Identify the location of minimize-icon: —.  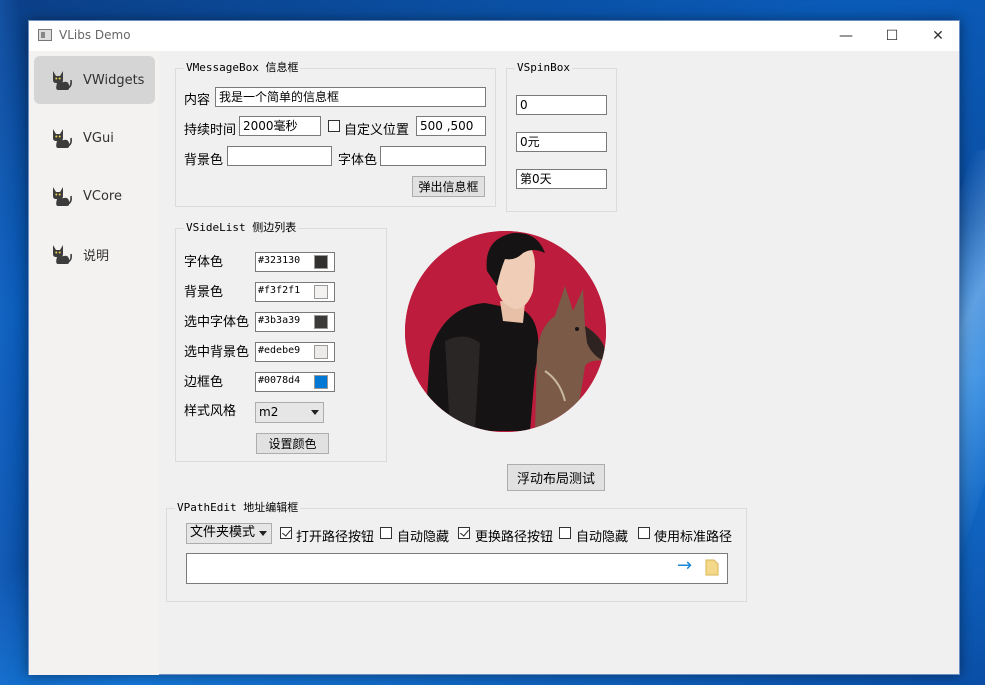
(846, 36).